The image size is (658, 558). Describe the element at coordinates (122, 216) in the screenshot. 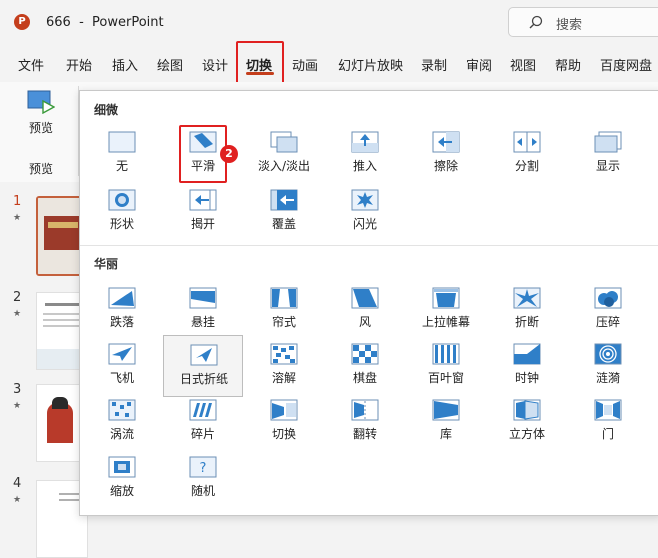

I see `transition-shape: 形状` at that location.